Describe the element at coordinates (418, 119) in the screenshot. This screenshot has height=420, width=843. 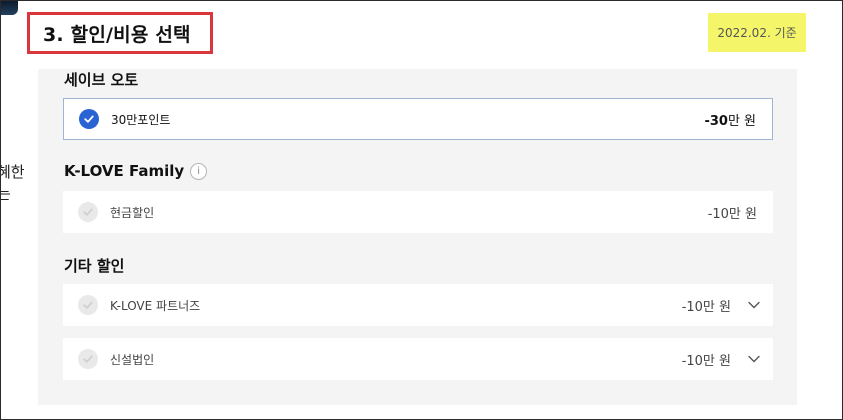
I see `option-30man-point: 30만포인트 -30만 원` at that location.